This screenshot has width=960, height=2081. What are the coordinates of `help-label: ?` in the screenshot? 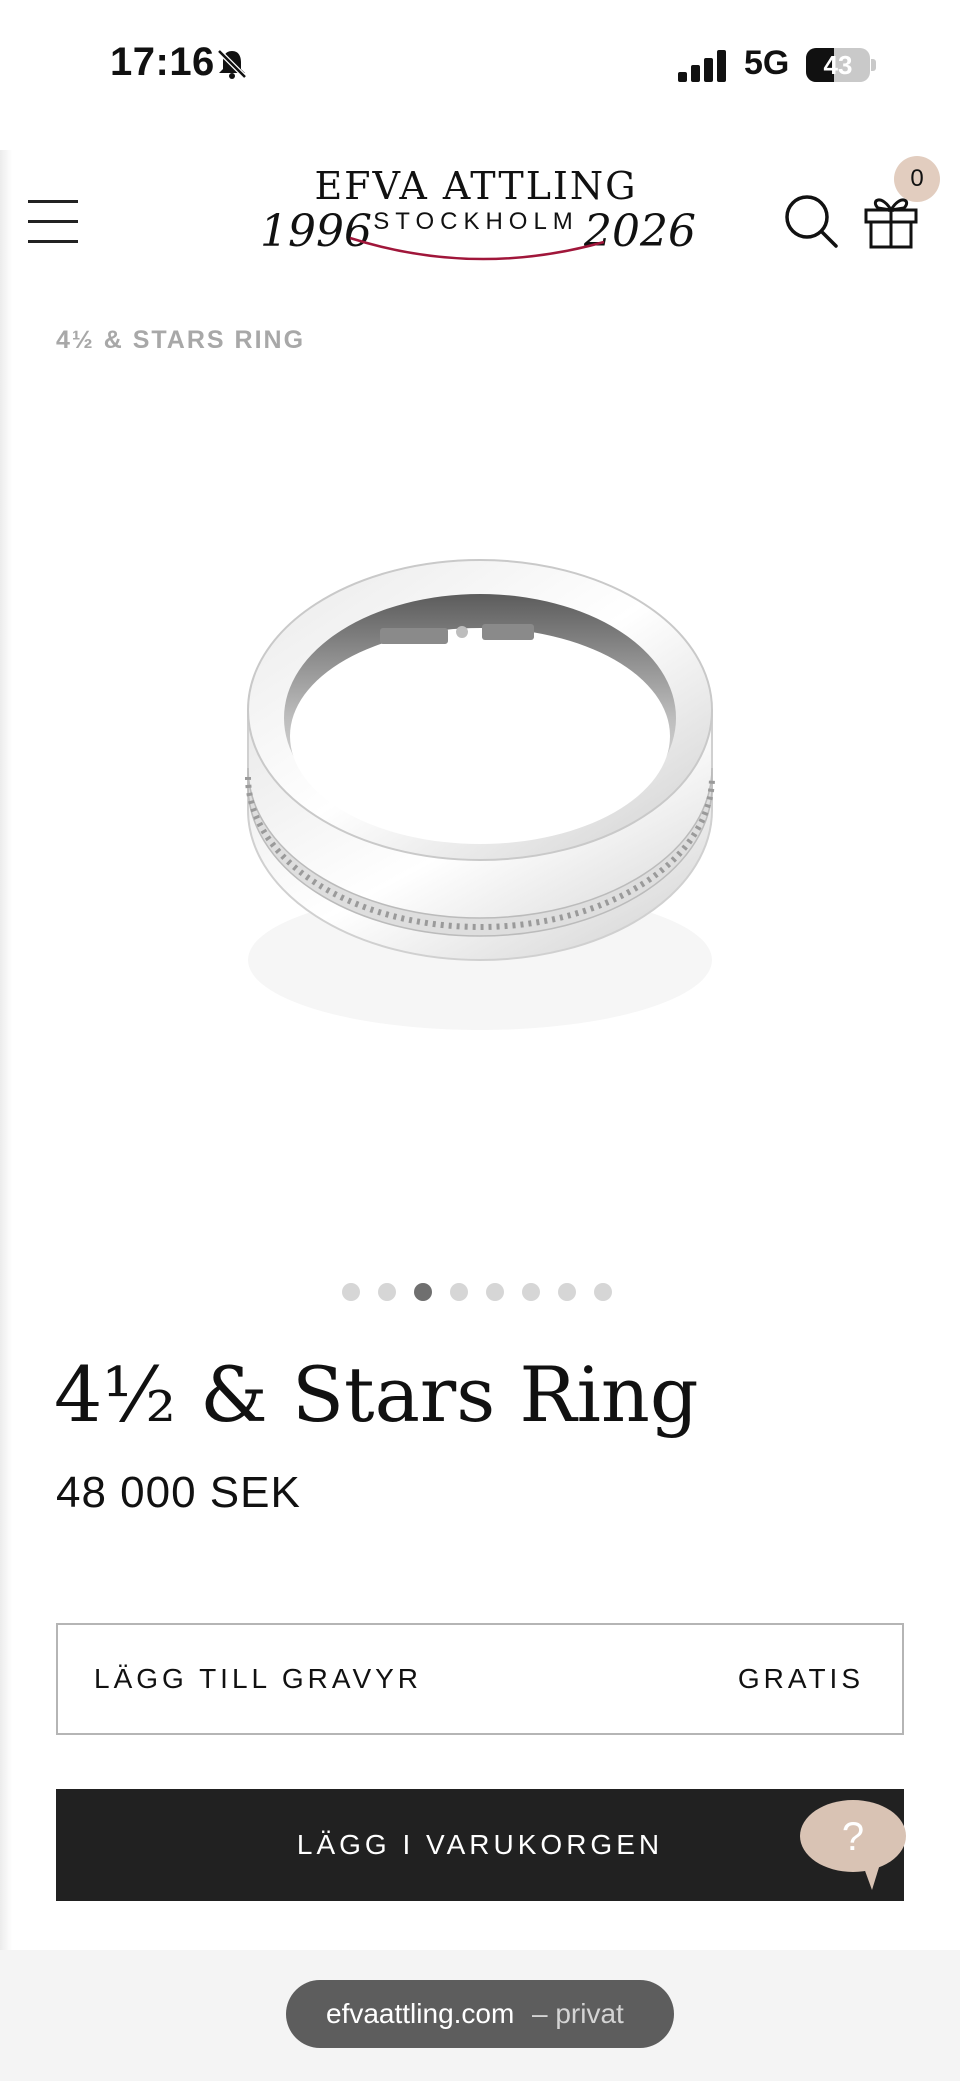 It's located at (853, 1837).